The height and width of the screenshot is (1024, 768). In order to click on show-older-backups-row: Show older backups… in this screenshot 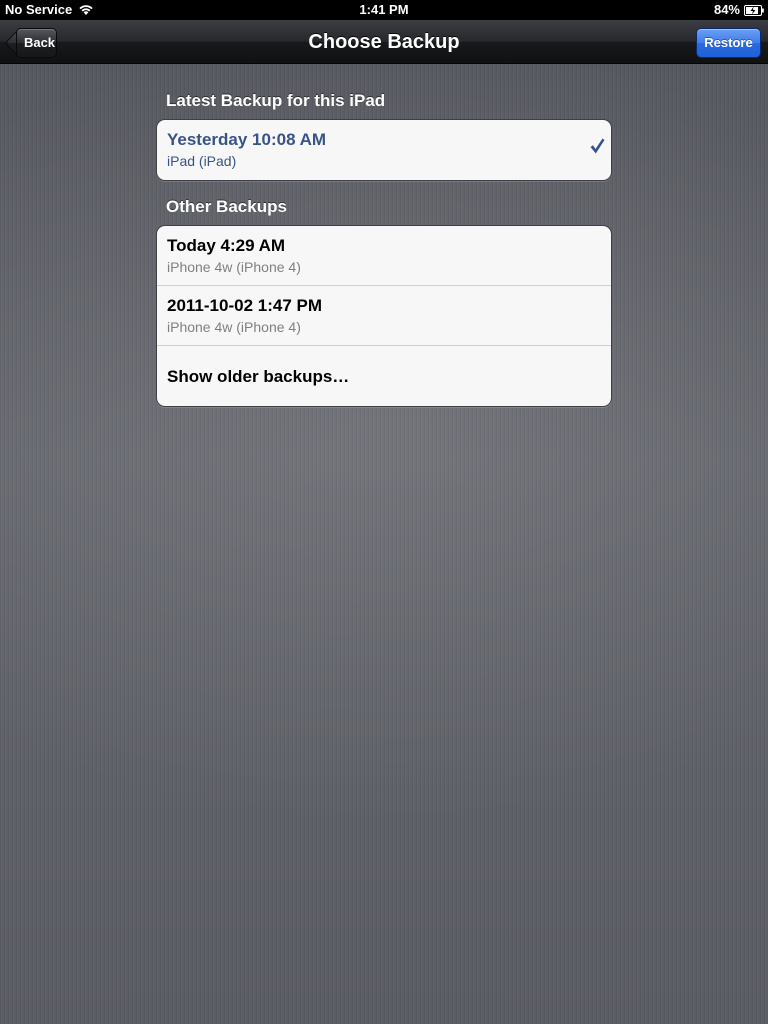, I will do `click(384, 376)`.